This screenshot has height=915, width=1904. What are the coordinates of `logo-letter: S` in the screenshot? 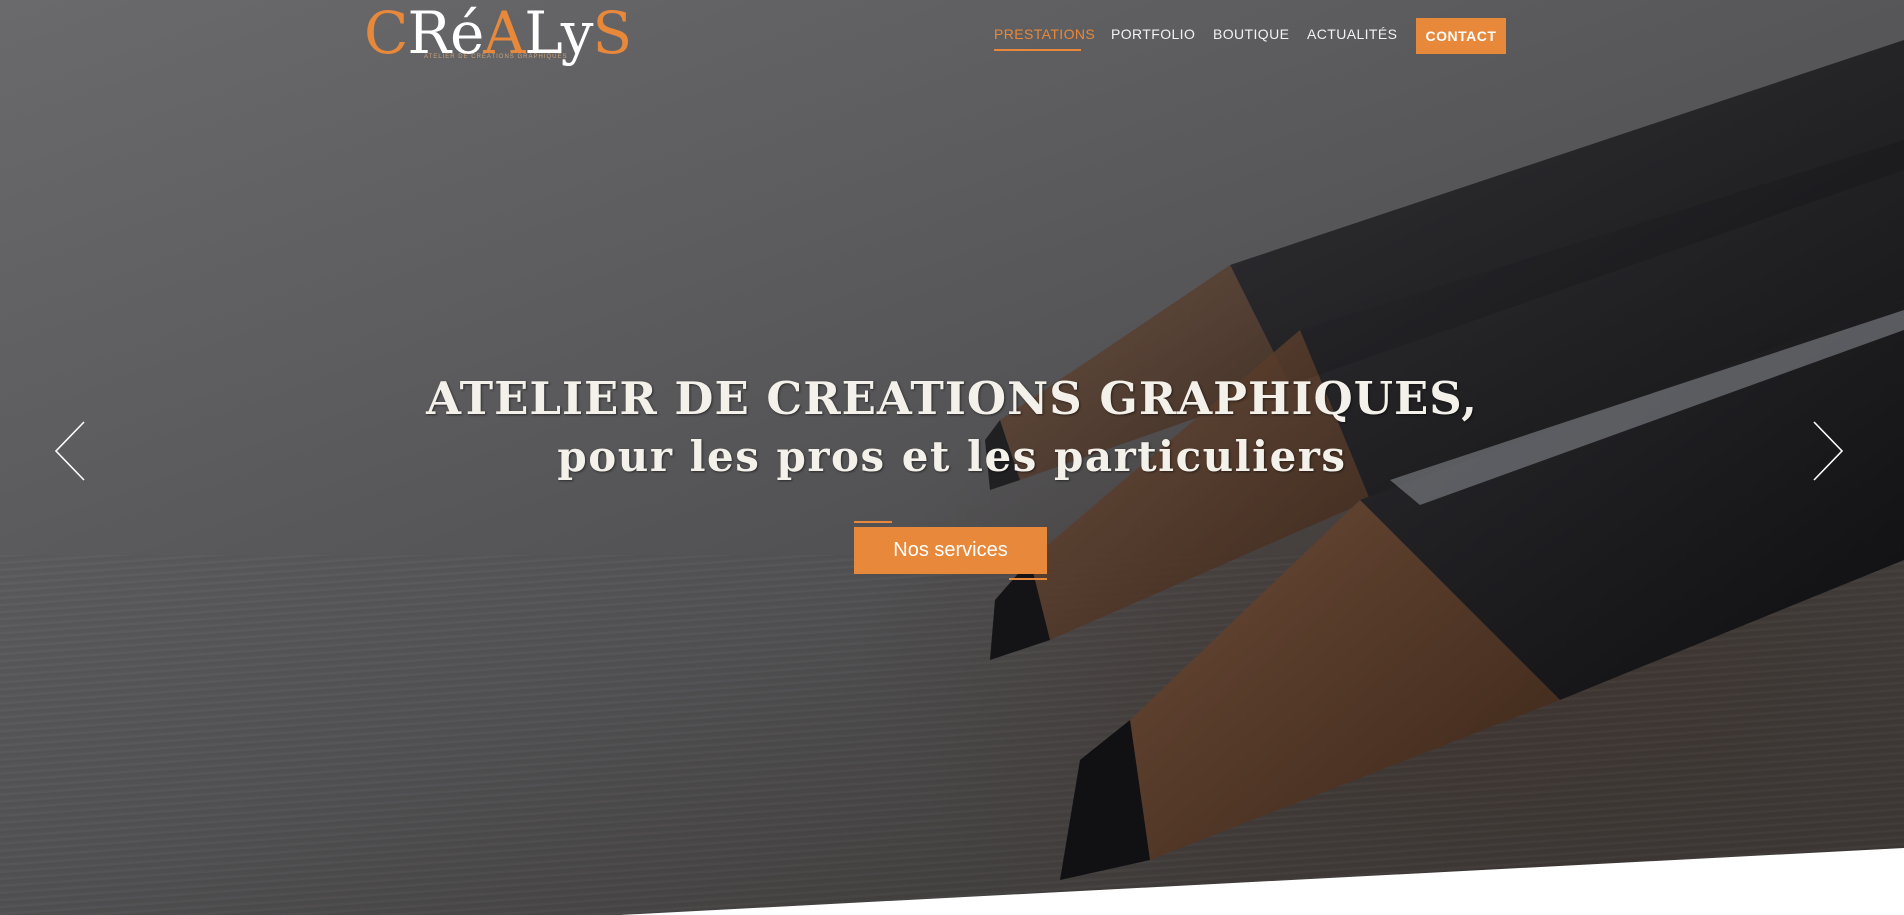 It's located at (612, 33).